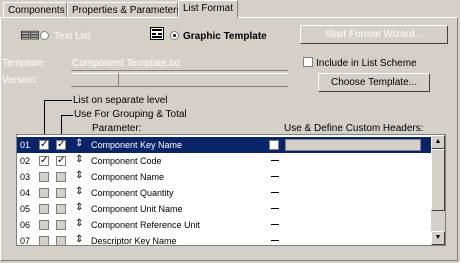  Describe the element at coordinates (224, 209) in the screenshot. I see `list-item: 05 ⇕ Component Unit Name` at that location.